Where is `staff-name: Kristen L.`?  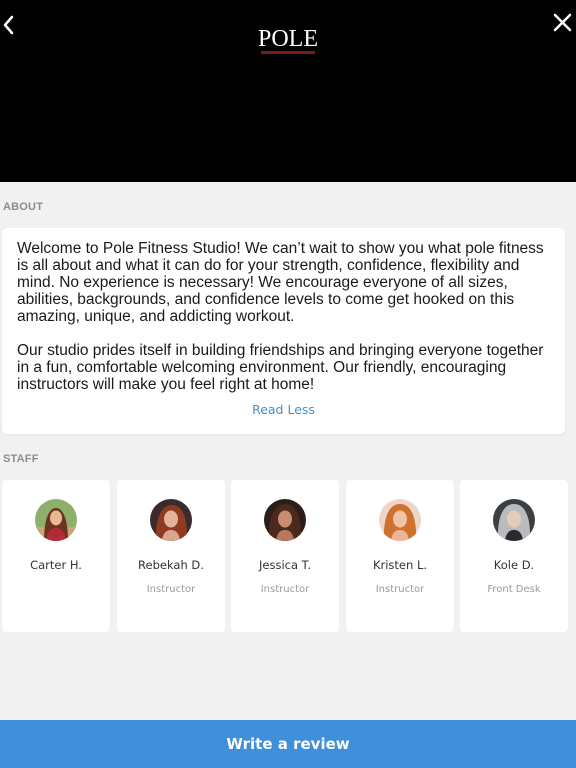
staff-name: Kristen L. is located at coordinates (400, 565).